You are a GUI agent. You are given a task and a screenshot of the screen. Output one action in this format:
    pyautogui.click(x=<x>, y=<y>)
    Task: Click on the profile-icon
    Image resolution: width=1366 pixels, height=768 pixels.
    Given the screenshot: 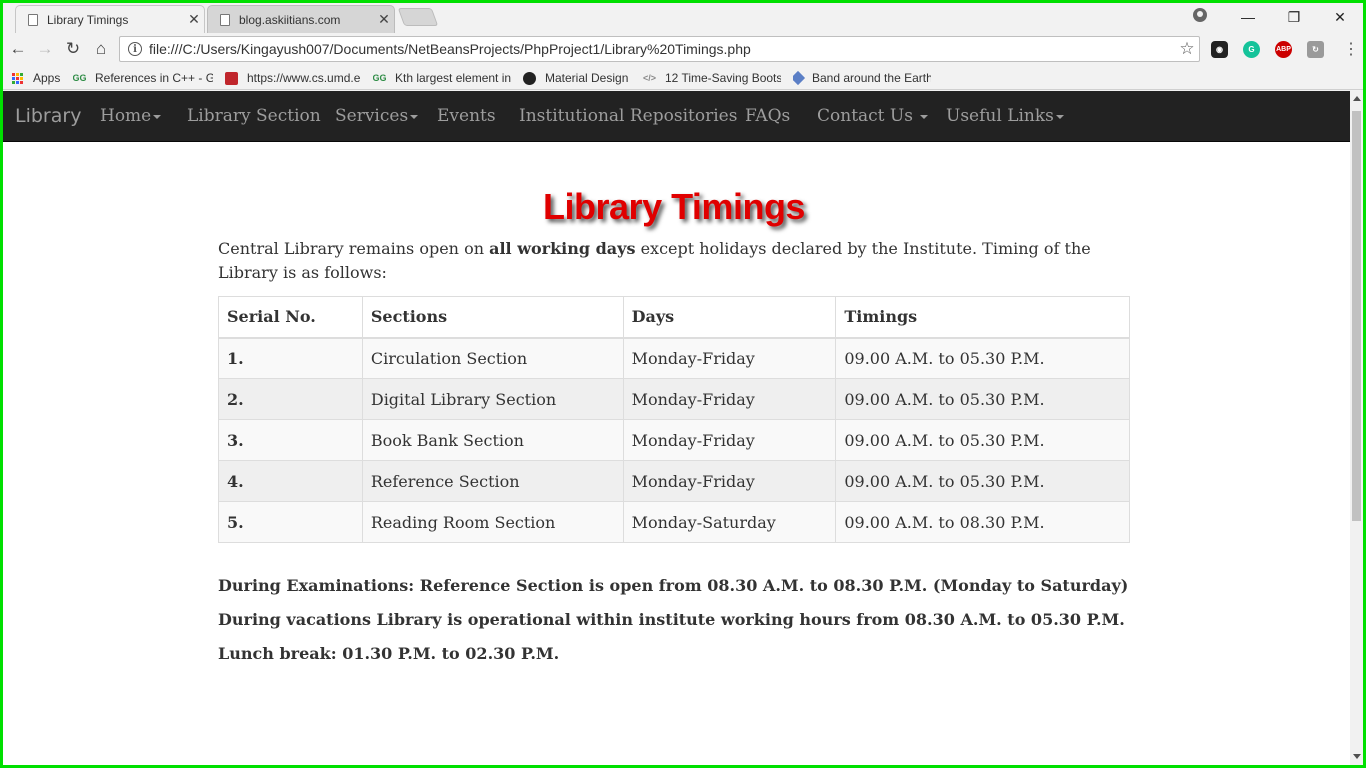 What is the action you would take?
    pyautogui.click(x=1200, y=15)
    